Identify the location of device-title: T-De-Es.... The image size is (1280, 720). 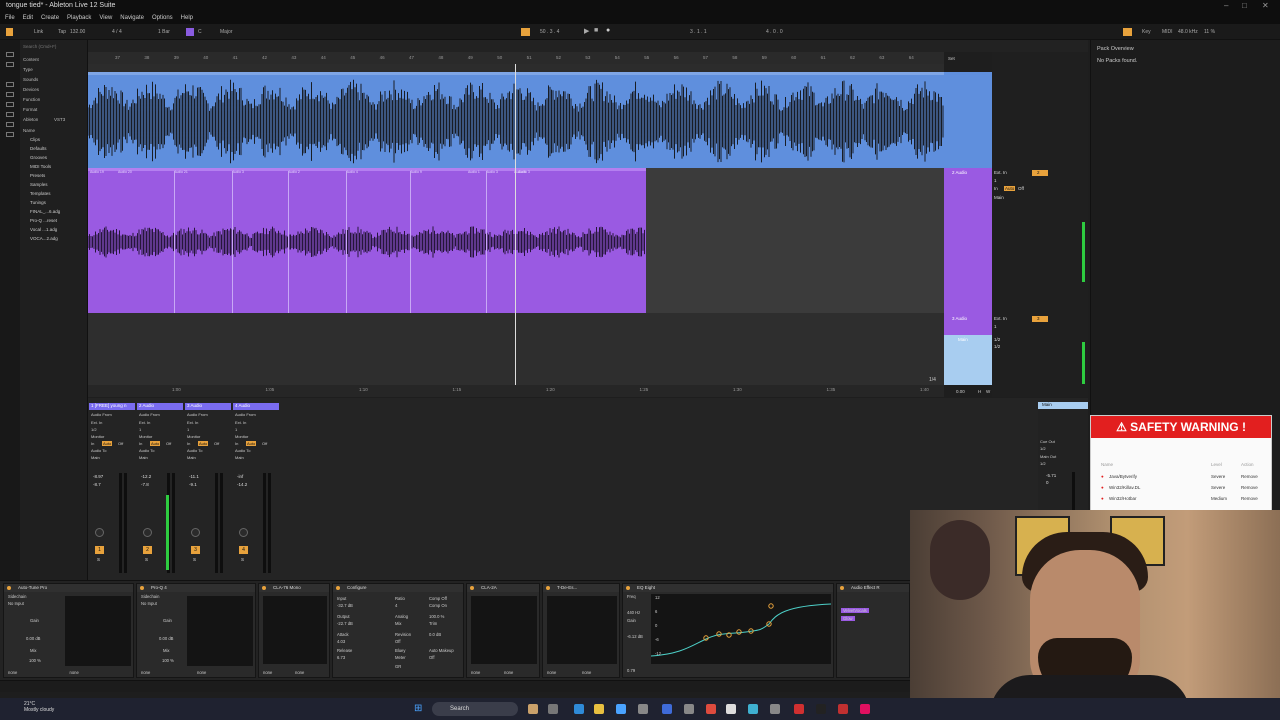
(567, 587).